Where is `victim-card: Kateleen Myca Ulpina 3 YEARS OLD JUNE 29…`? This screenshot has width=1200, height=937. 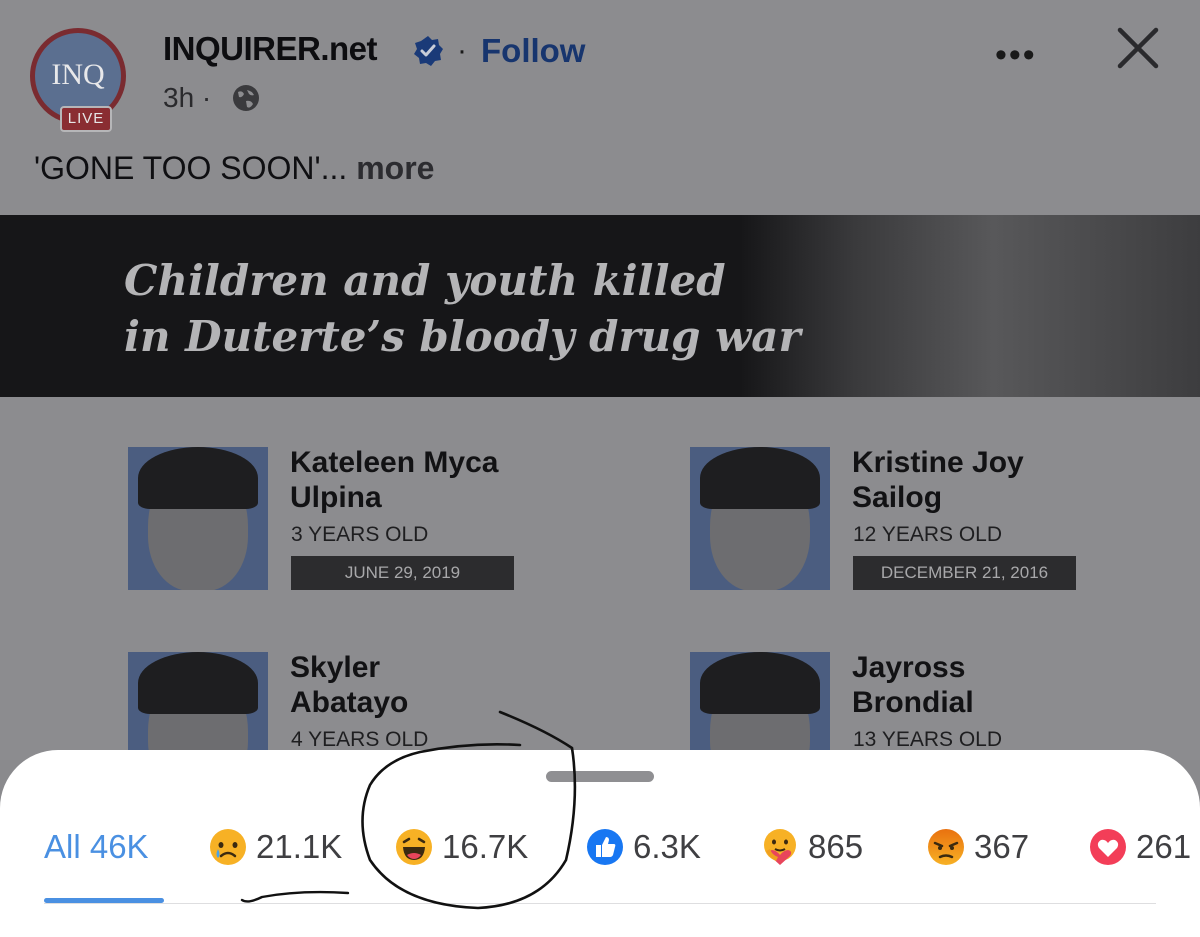
victim-card: Kateleen Myca Ulpina 3 YEARS OLD JUNE 29… is located at coordinates (358, 521).